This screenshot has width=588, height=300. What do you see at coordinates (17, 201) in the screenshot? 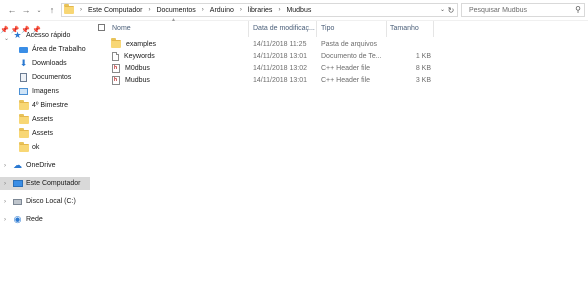
I see `drive-icon` at bounding box center [17, 201].